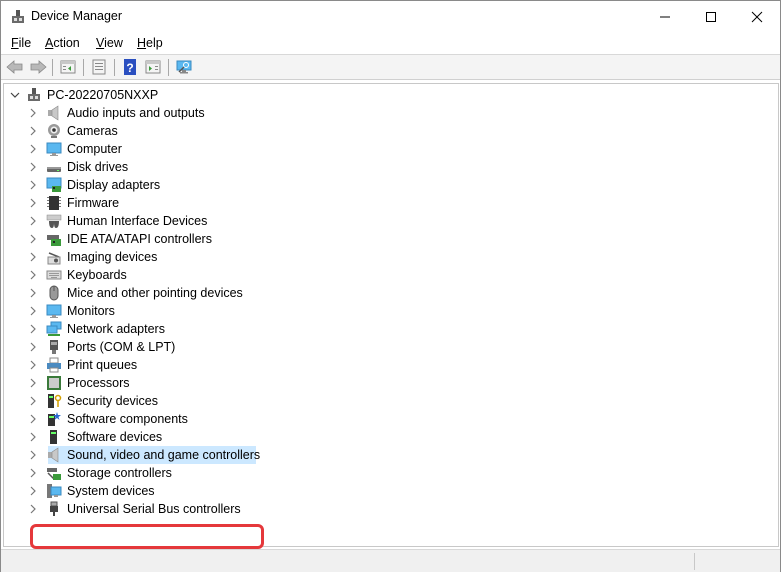 Image resolution: width=781 pixels, height=572 pixels. I want to click on camera-icon, so click(54, 131).